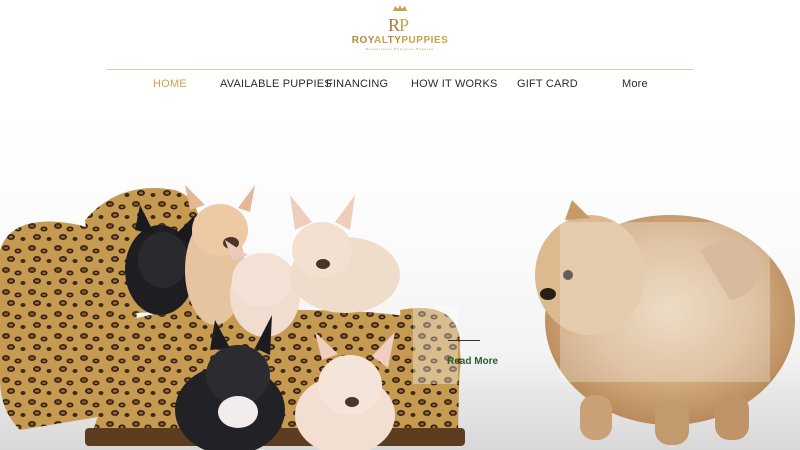 The height and width of the screenshot is (450, 800). Describe the element at coordinates (398, 19) in the screenshot. I see `crown-monogram-icon: R P` at that location.